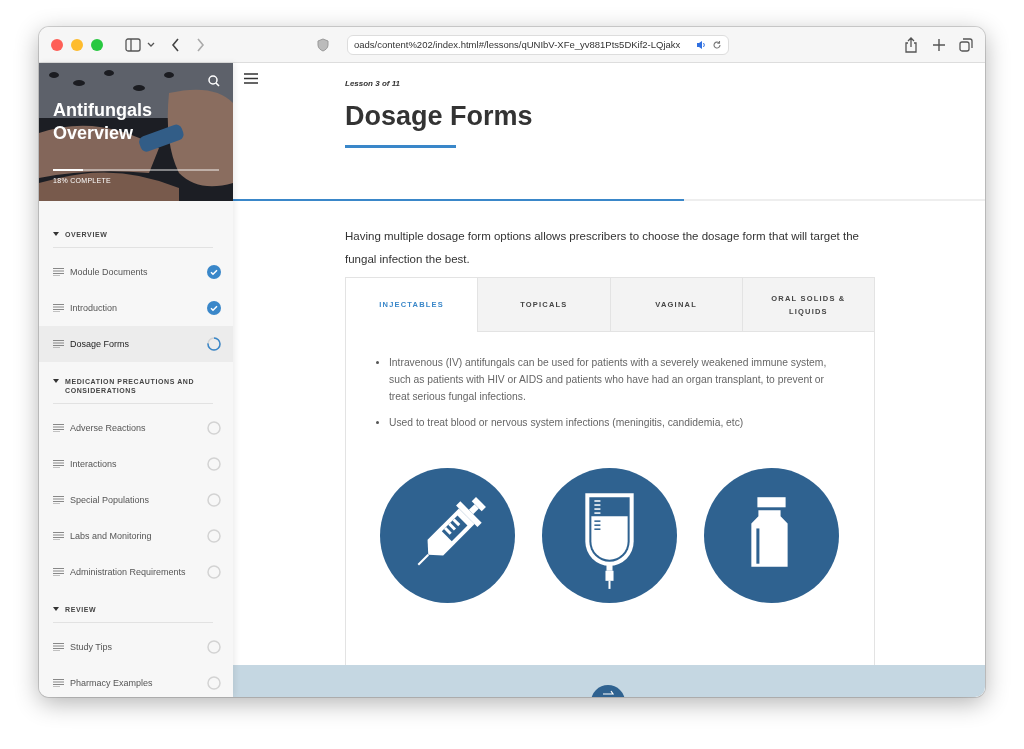 The height and width of the screenshot is (749, 1024). I want to click on address-field: oads/content%202/index.html#/lessons/qUNIbV-XFe_yv881Pts5DKif2-LQjakx, so click(538, 44).